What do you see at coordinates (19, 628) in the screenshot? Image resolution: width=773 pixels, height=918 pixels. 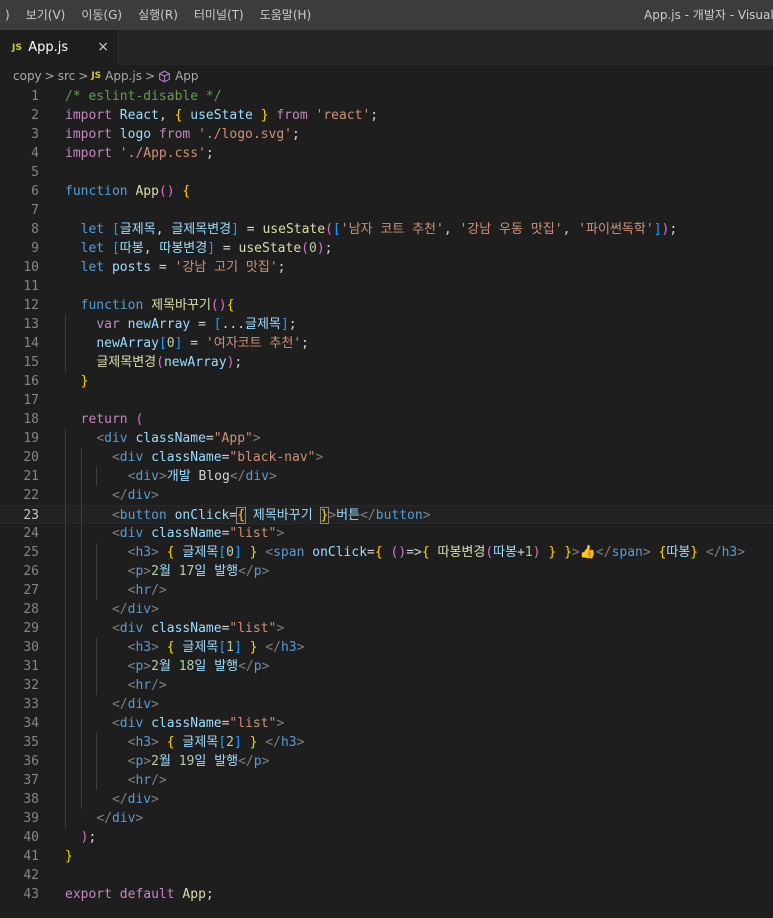 I see `line-number: 29` at bounding box center [19, 628].